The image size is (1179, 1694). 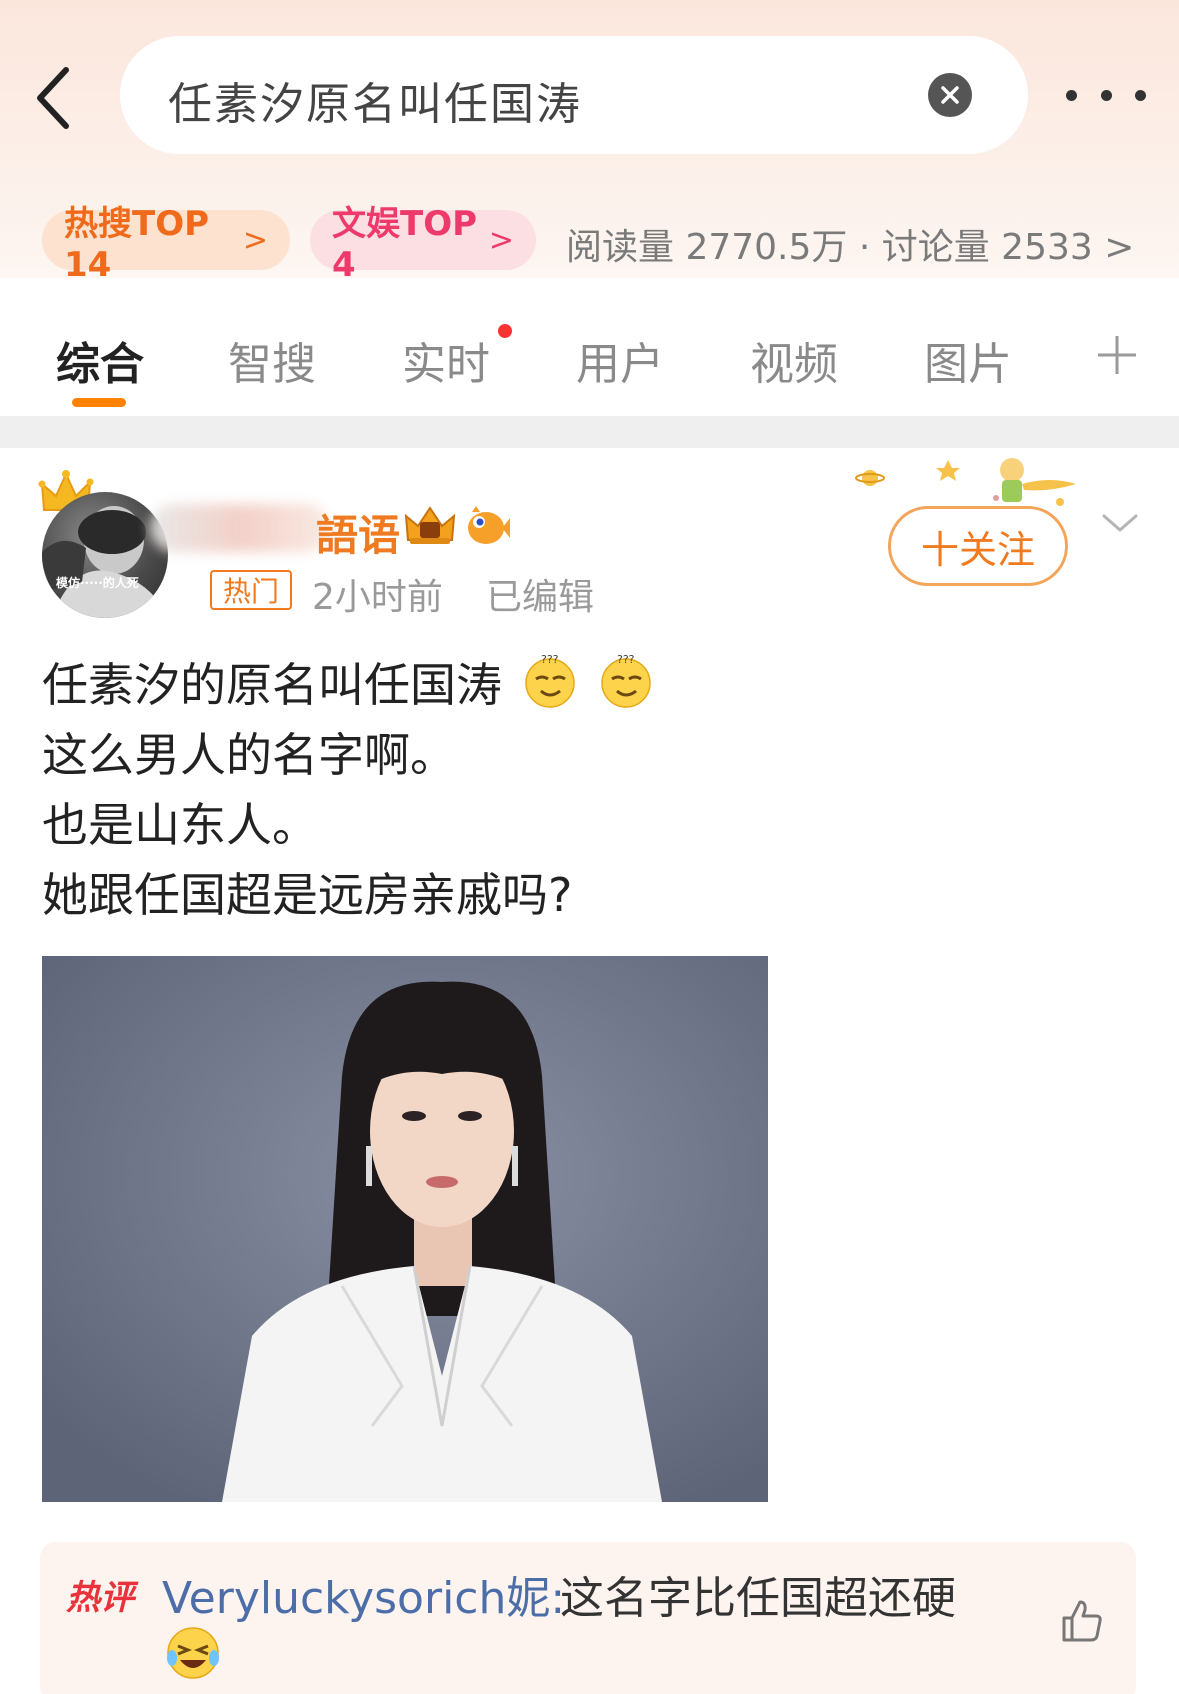 What do you see at coordinates (240, 528) in the screenshot?
I see `username-redacted` at bounding box center [240, 528].